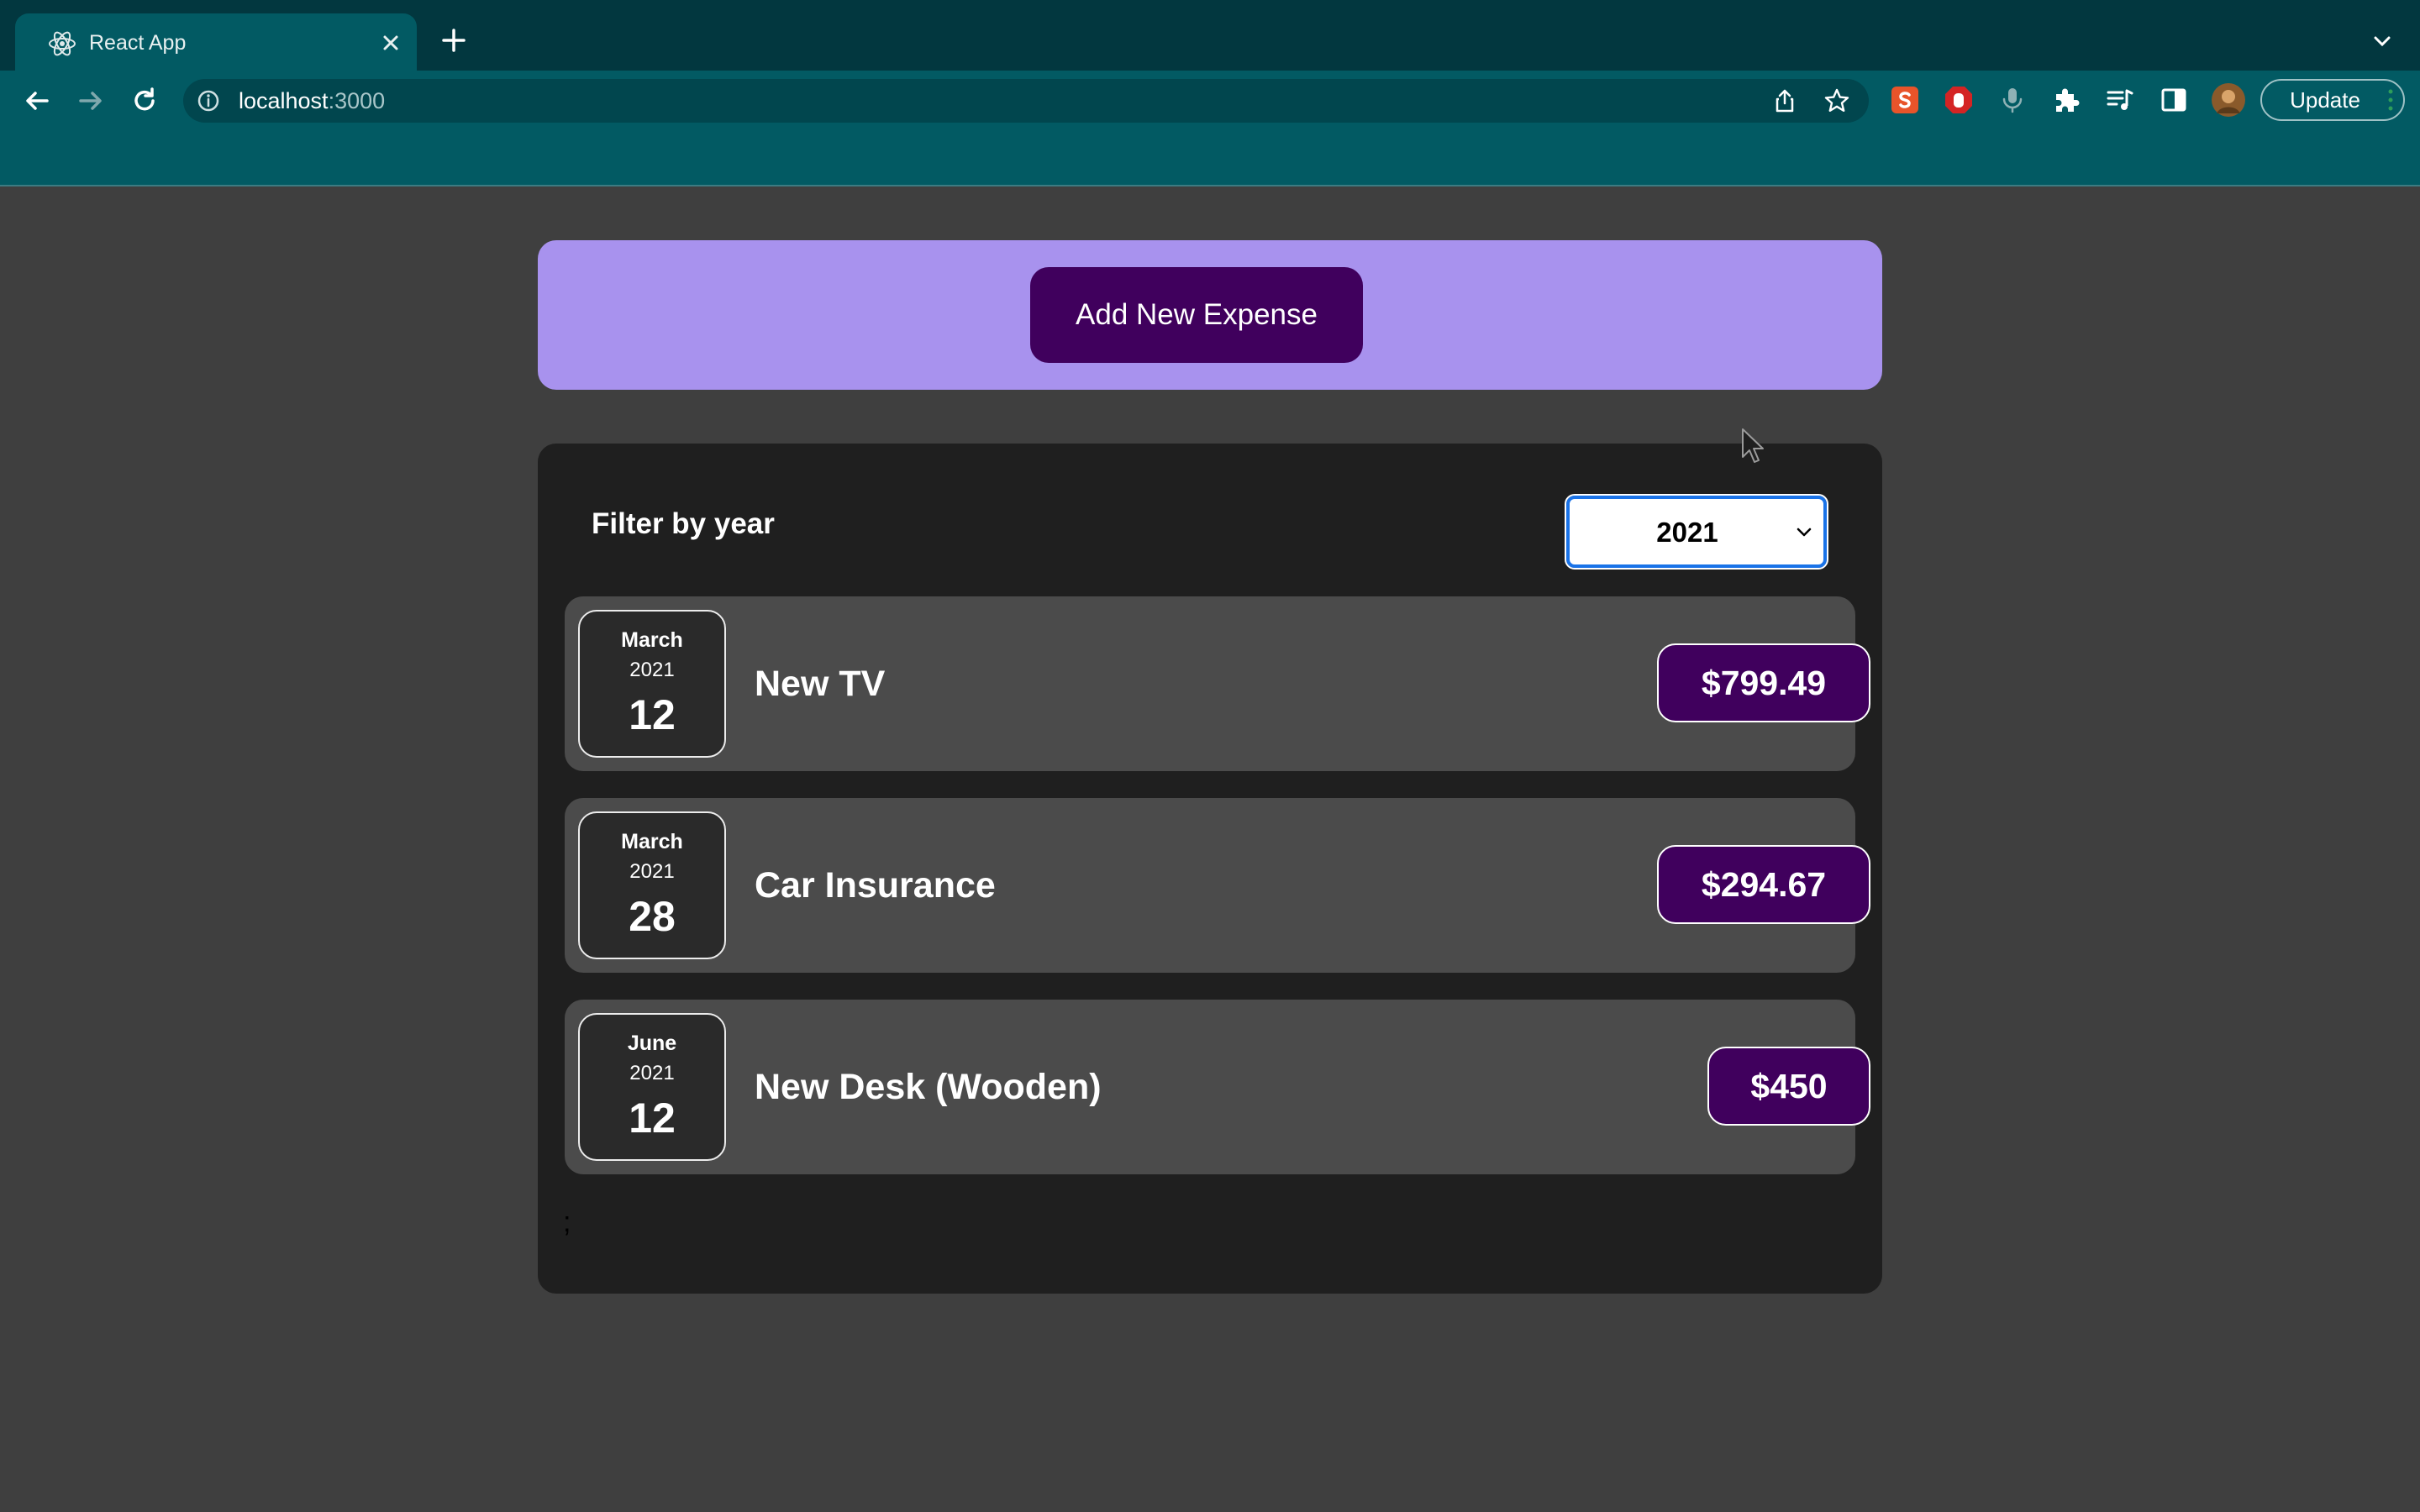 The width and height of the screenshot is (2420, 1512). What do you see at coordinates (2120, 100) in the screenshot?
I see `playlist-icon` at bounding box center [2120, 100].